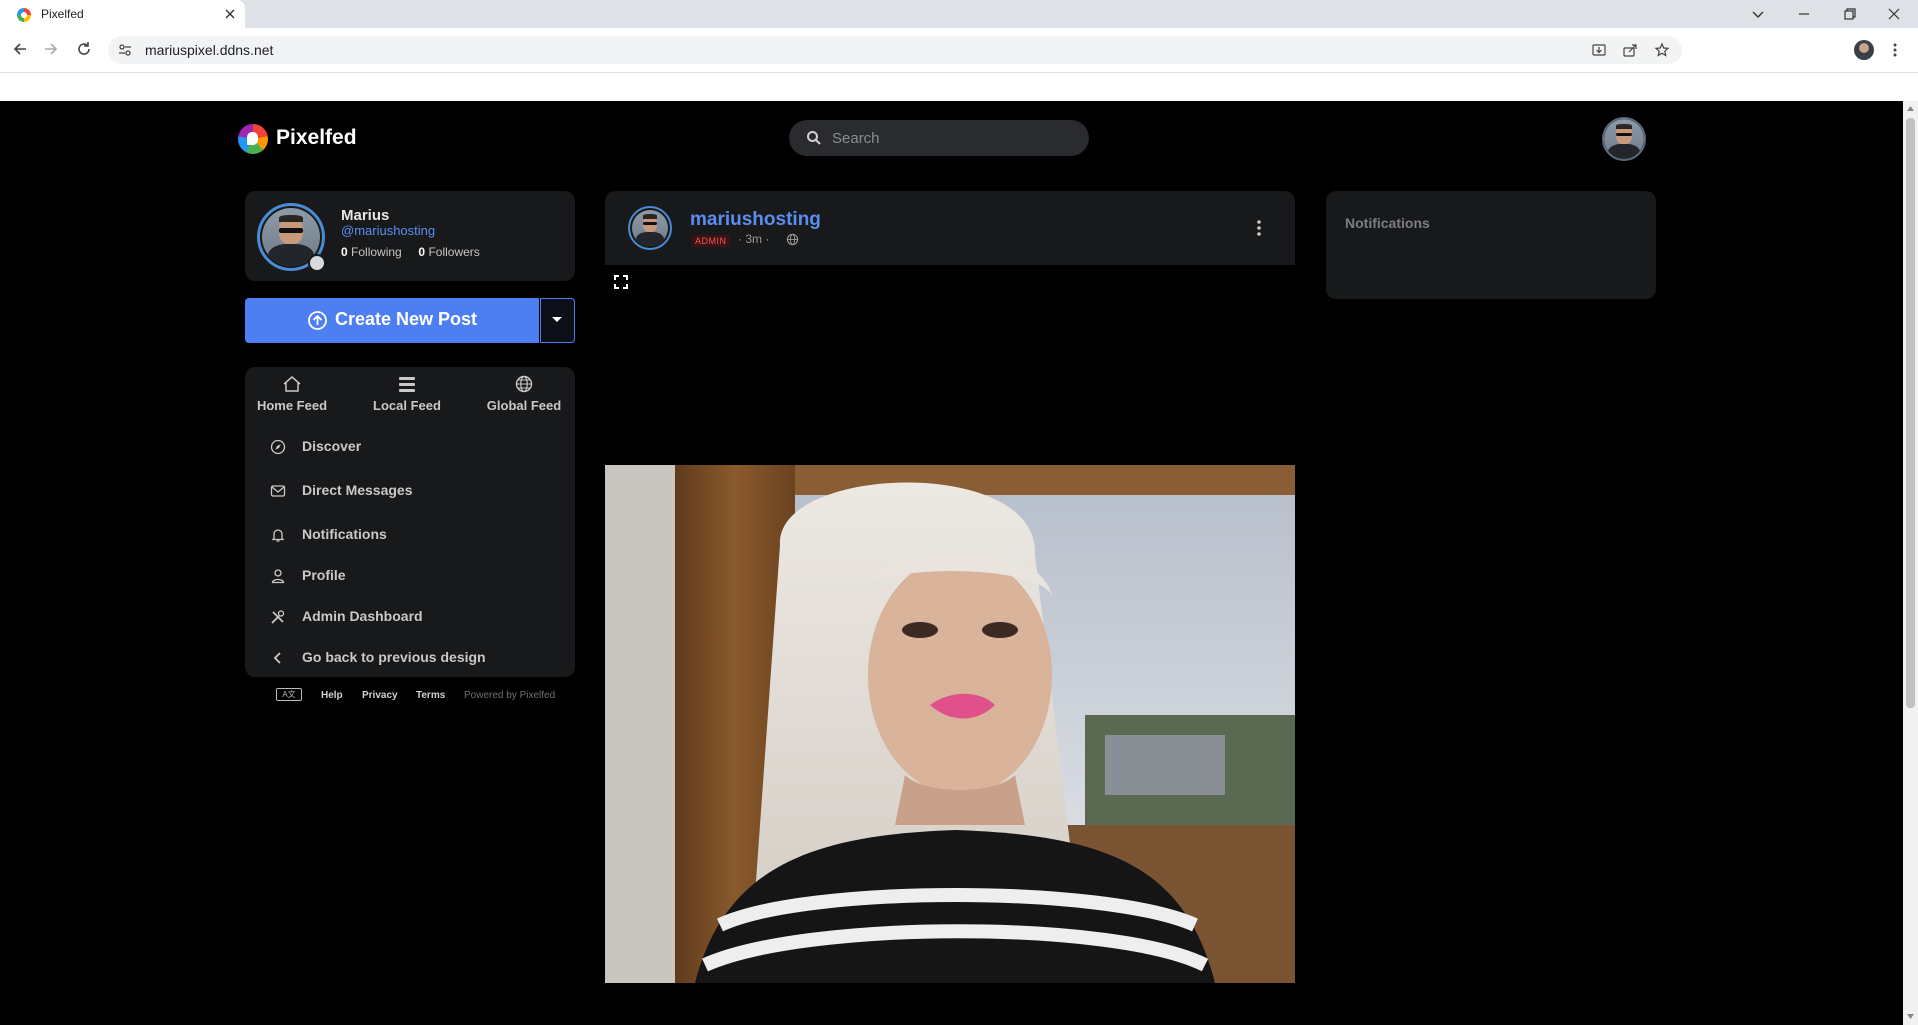  I want to click on restore-icon, so click(1850, 14).